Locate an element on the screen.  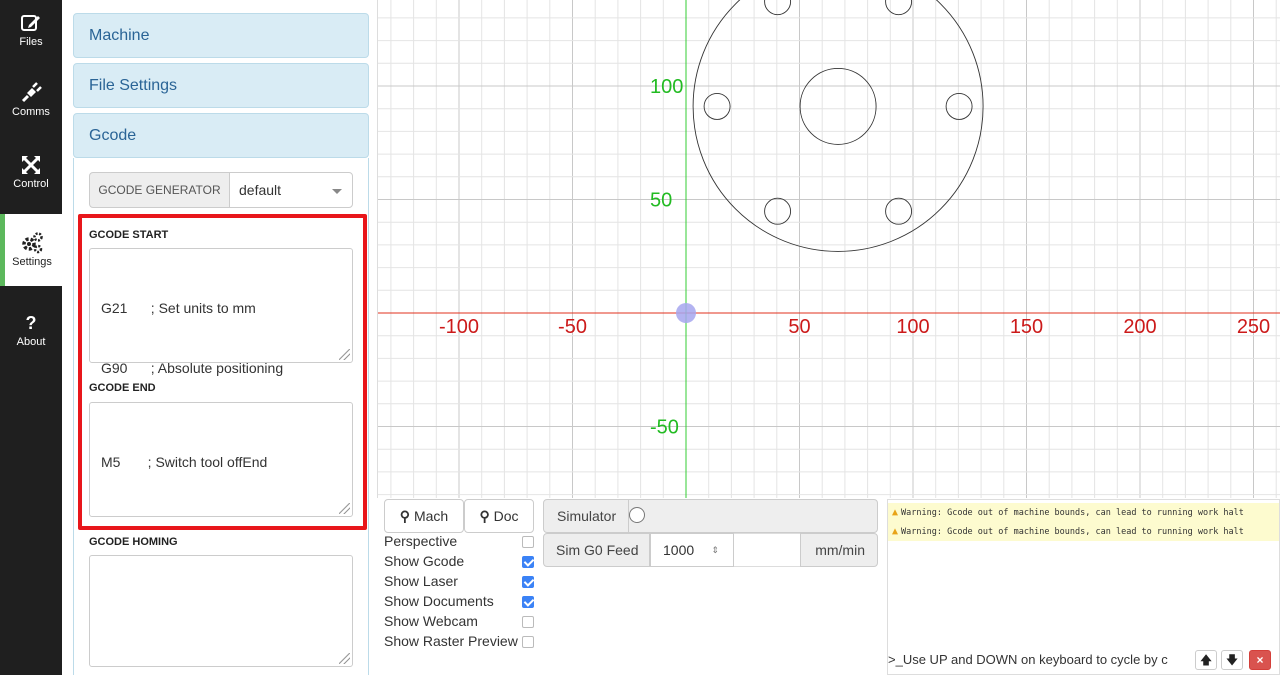
x-tick-label: 200 is located at coordinates (1139, 327).